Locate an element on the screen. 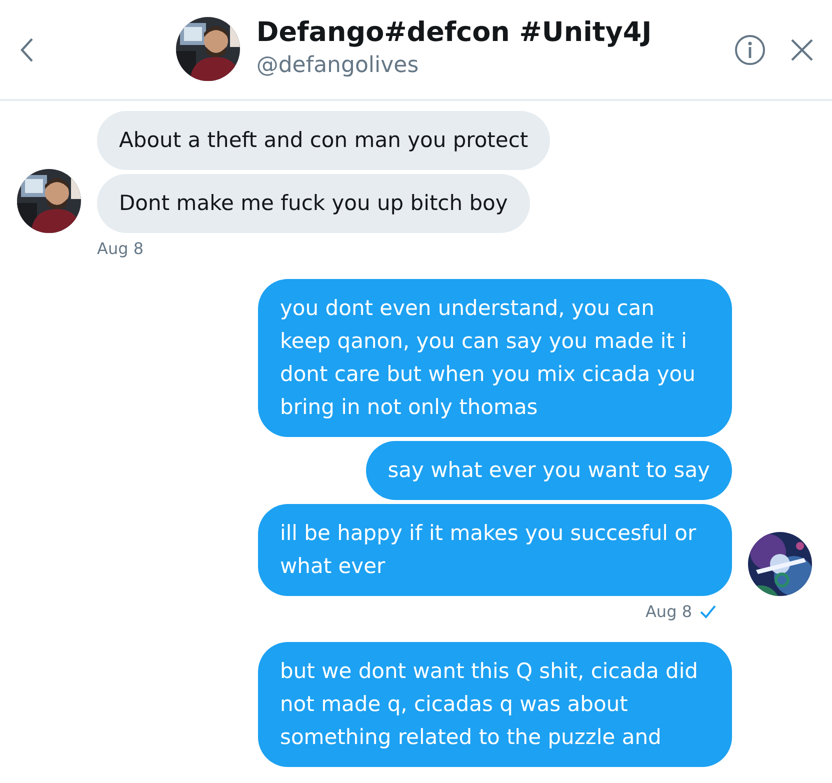  message-bubble: About a theft and con man you protect is located at coordinates (323, 140).